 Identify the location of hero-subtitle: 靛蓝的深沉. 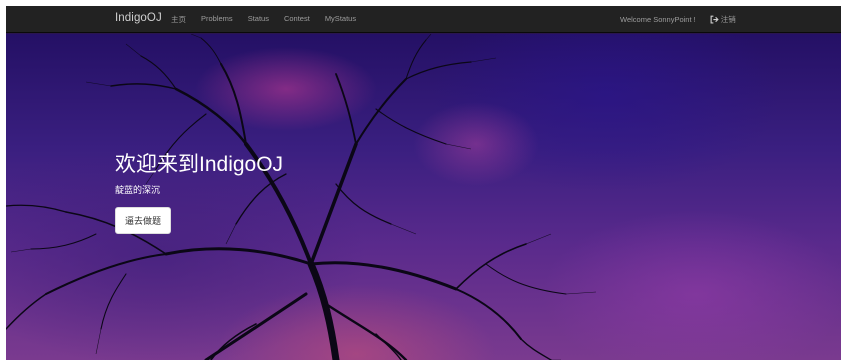
(138, 190).